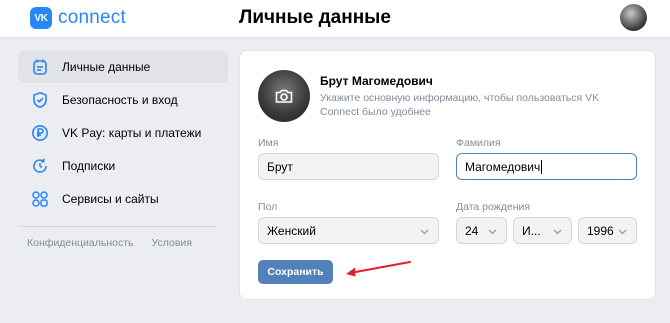 This screenshot has height=323, width=670. Describe the element at coordinates (106, 66) in the screenshot. I see `sidebar-item-label: Личные данные` at that location.